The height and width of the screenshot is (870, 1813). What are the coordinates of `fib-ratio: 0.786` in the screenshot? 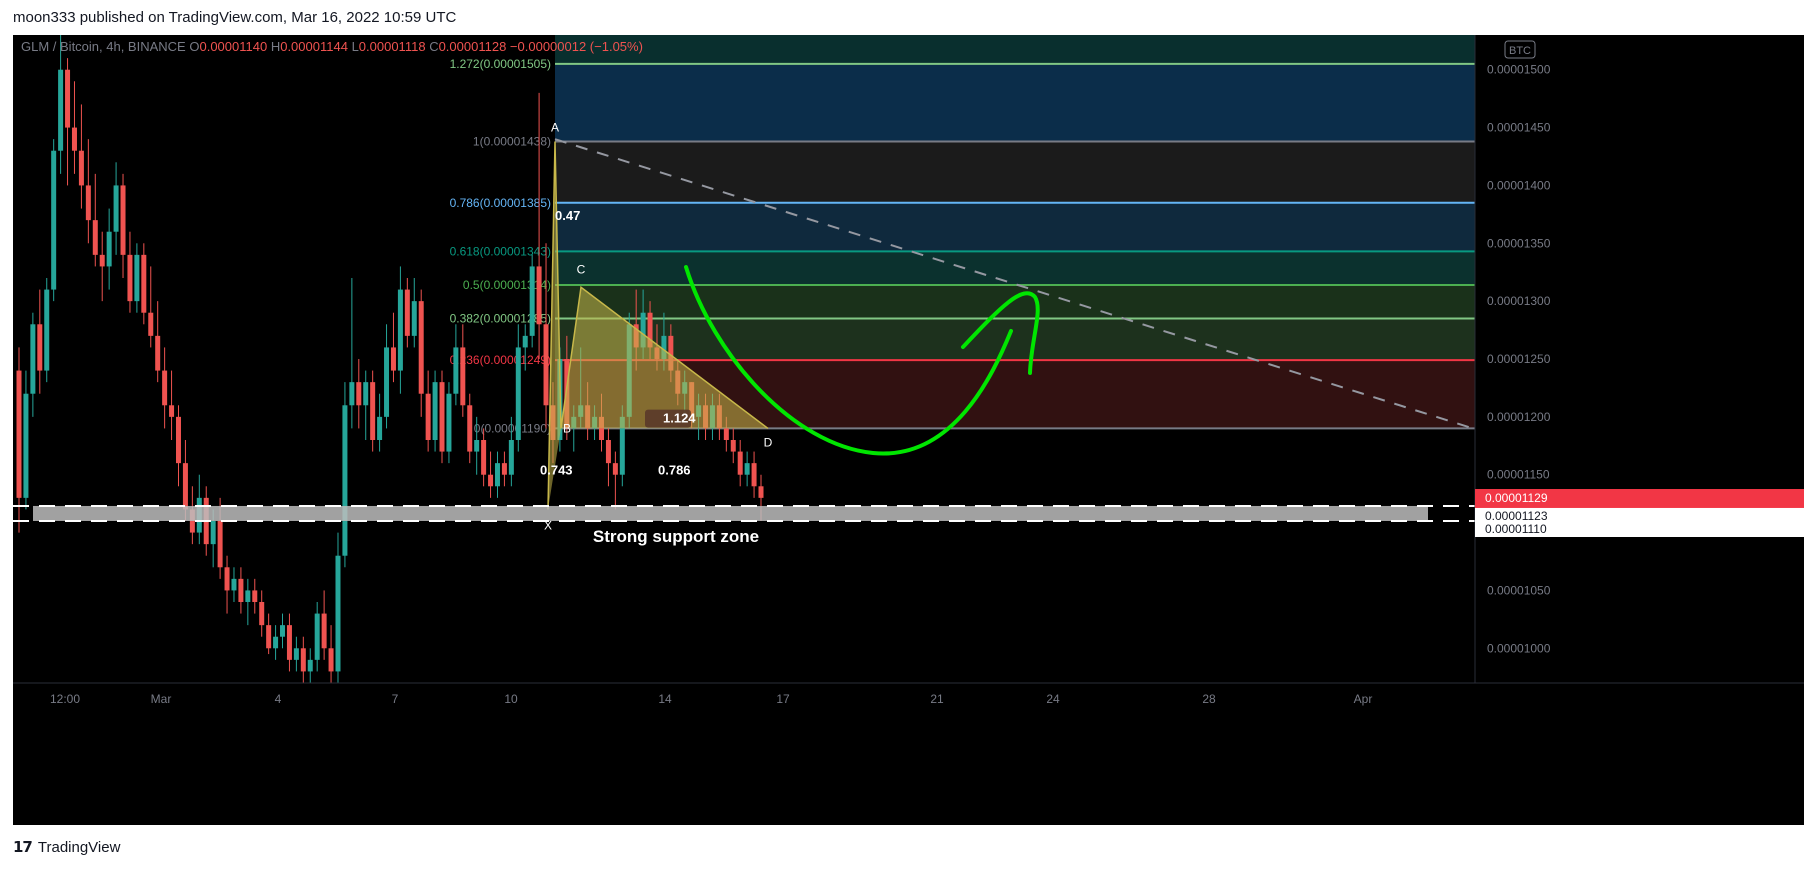 It's located at (465, 203).